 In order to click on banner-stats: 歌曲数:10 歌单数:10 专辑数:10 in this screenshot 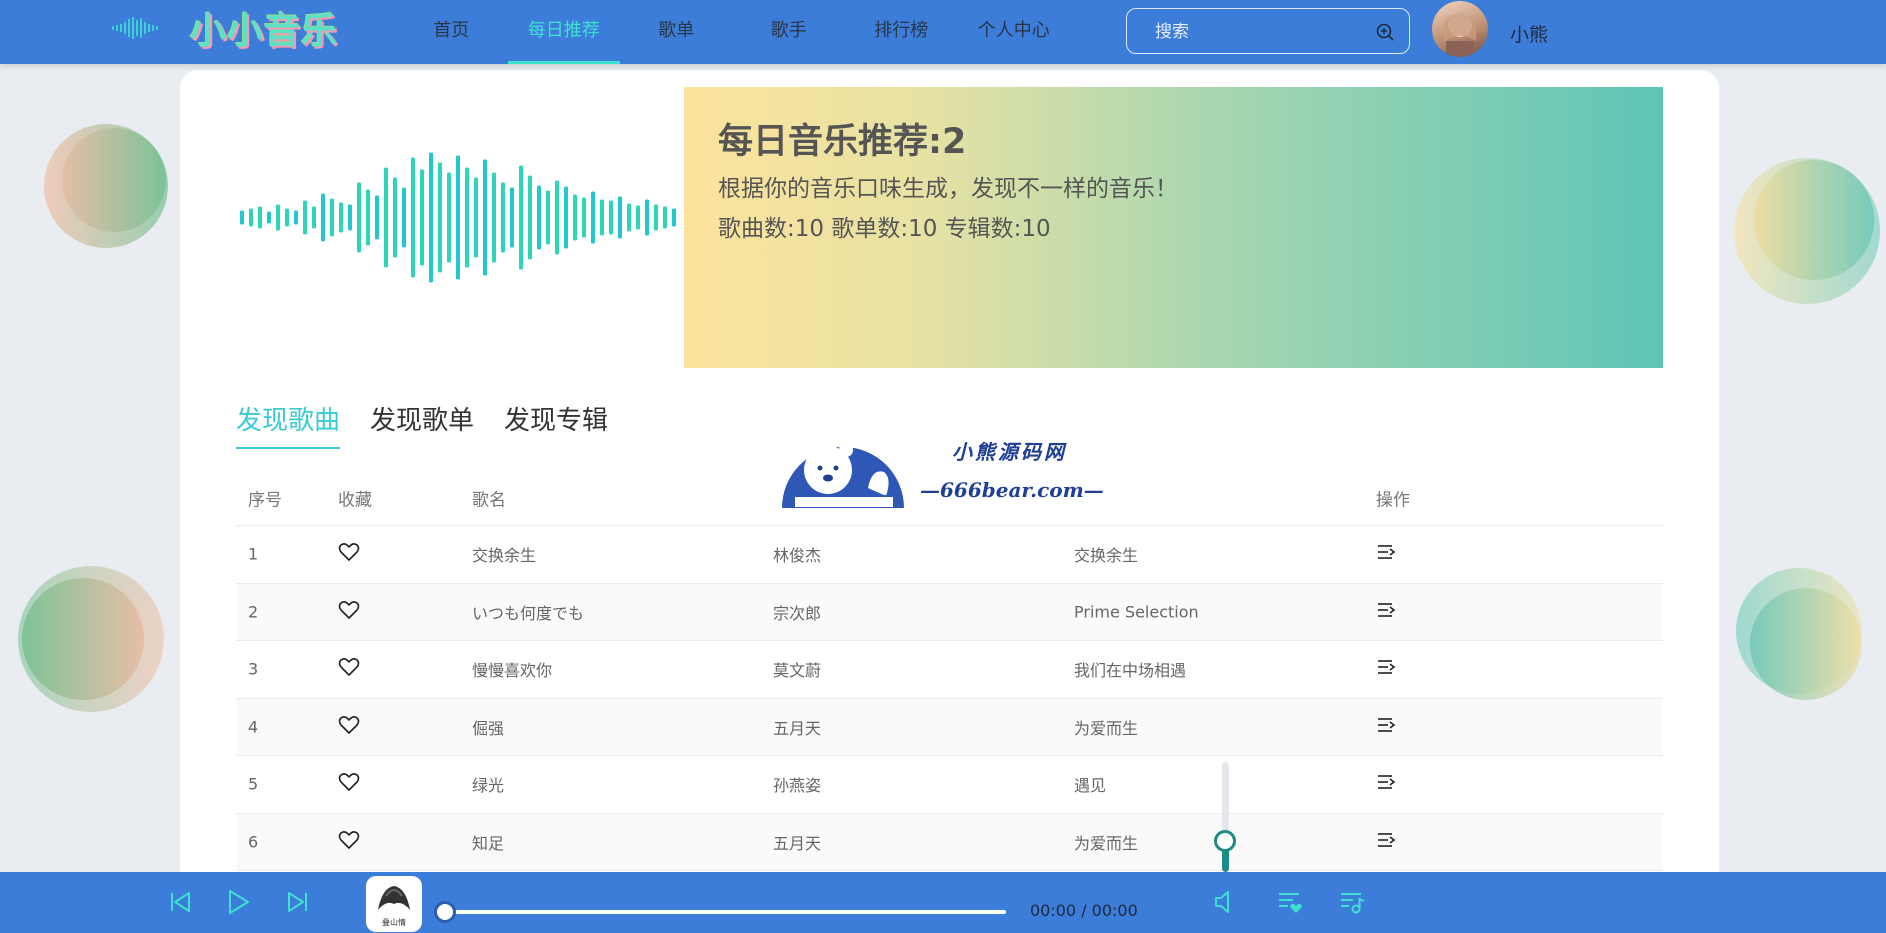, I will do `click(884, 229)`.